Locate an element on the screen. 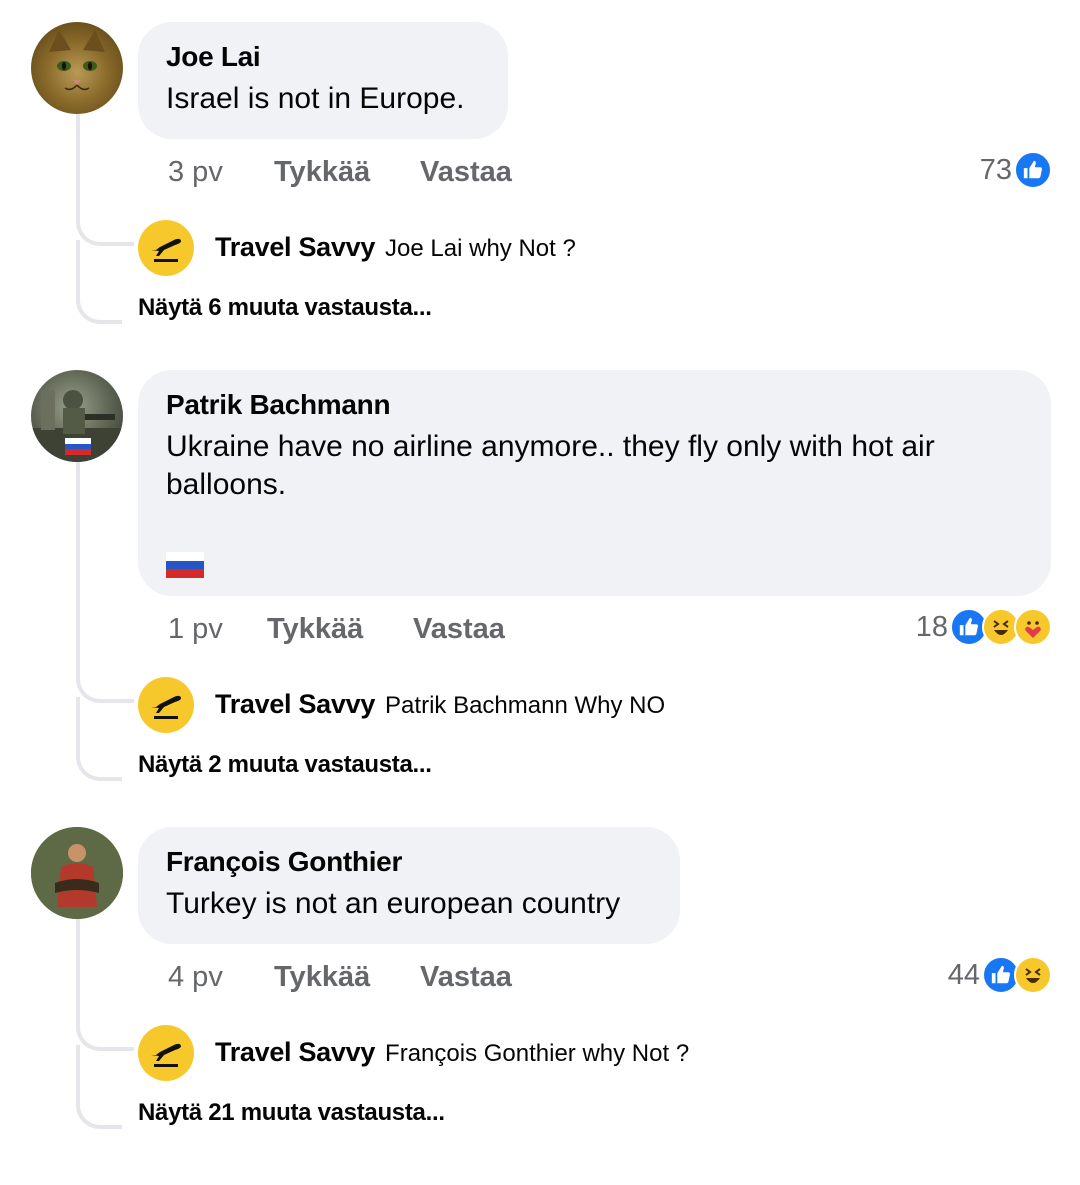 Image resolution: width=1080 pixels, height=1185 pixels. comment-author: François Gonthier is located at coordinates (409, 862).